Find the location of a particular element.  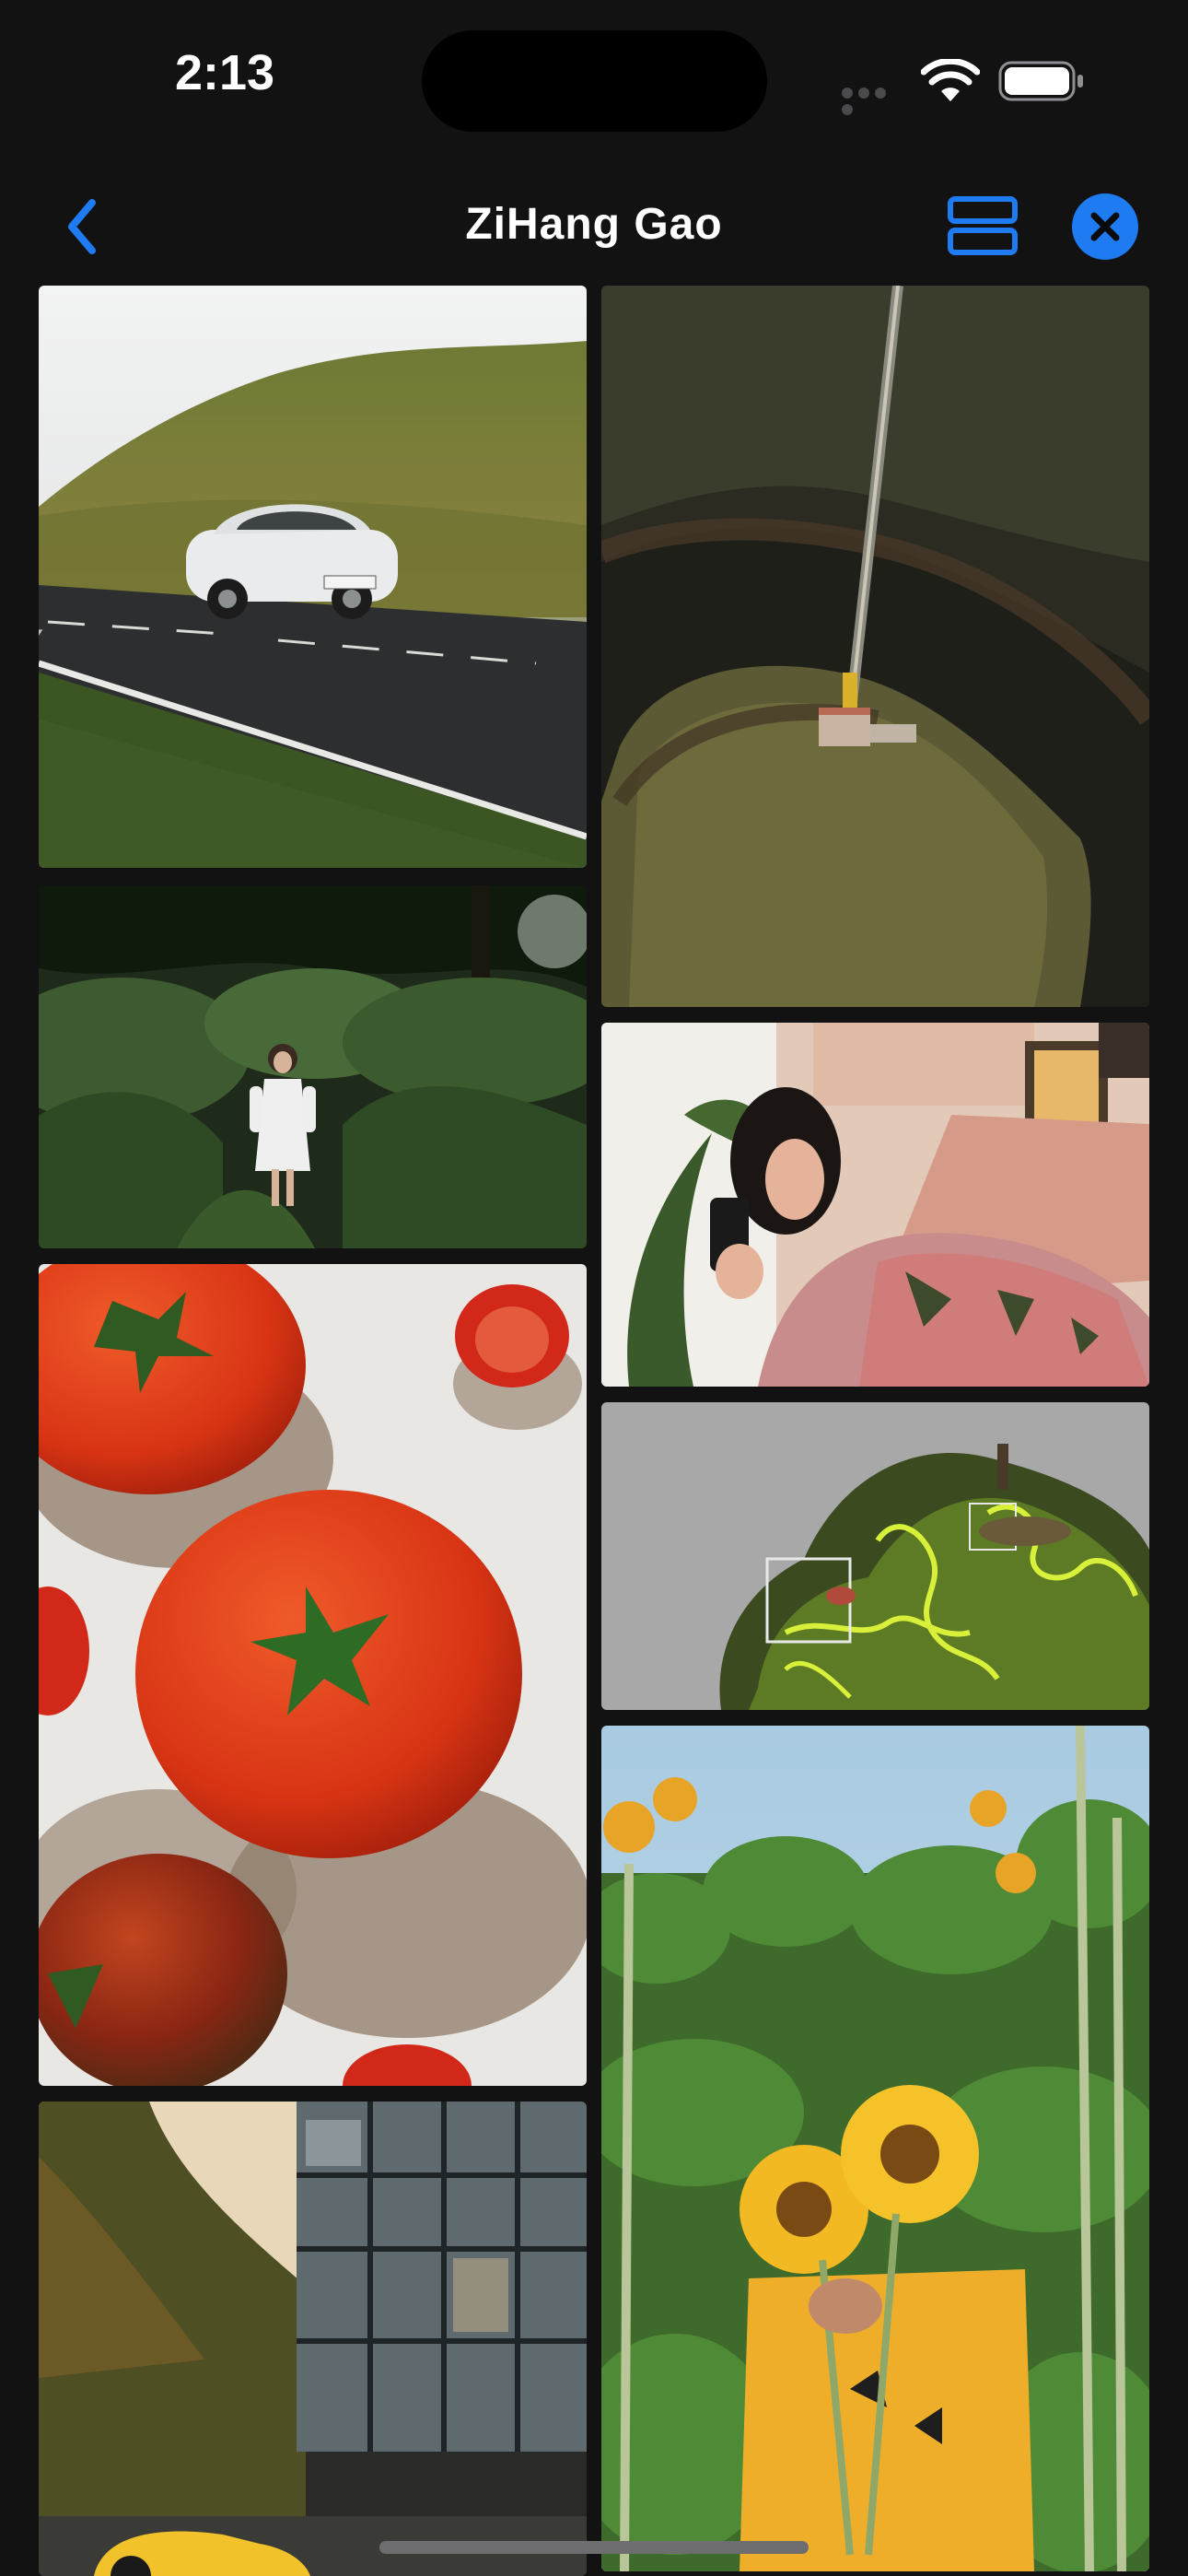

status-bar: 2:13 is located at coordinates (594, 73).